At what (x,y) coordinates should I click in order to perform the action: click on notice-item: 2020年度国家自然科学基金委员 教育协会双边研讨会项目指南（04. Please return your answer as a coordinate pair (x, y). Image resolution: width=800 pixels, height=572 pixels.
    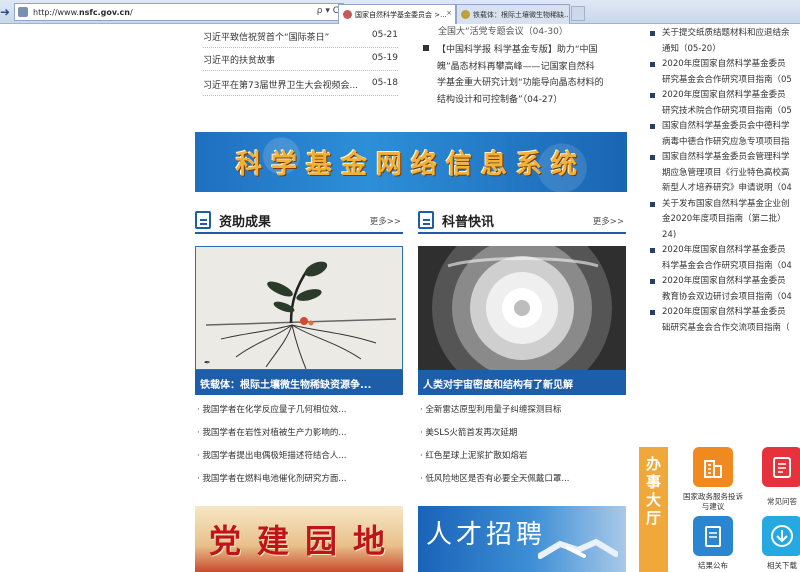
    Looking at the image, I should click on (725, 289).